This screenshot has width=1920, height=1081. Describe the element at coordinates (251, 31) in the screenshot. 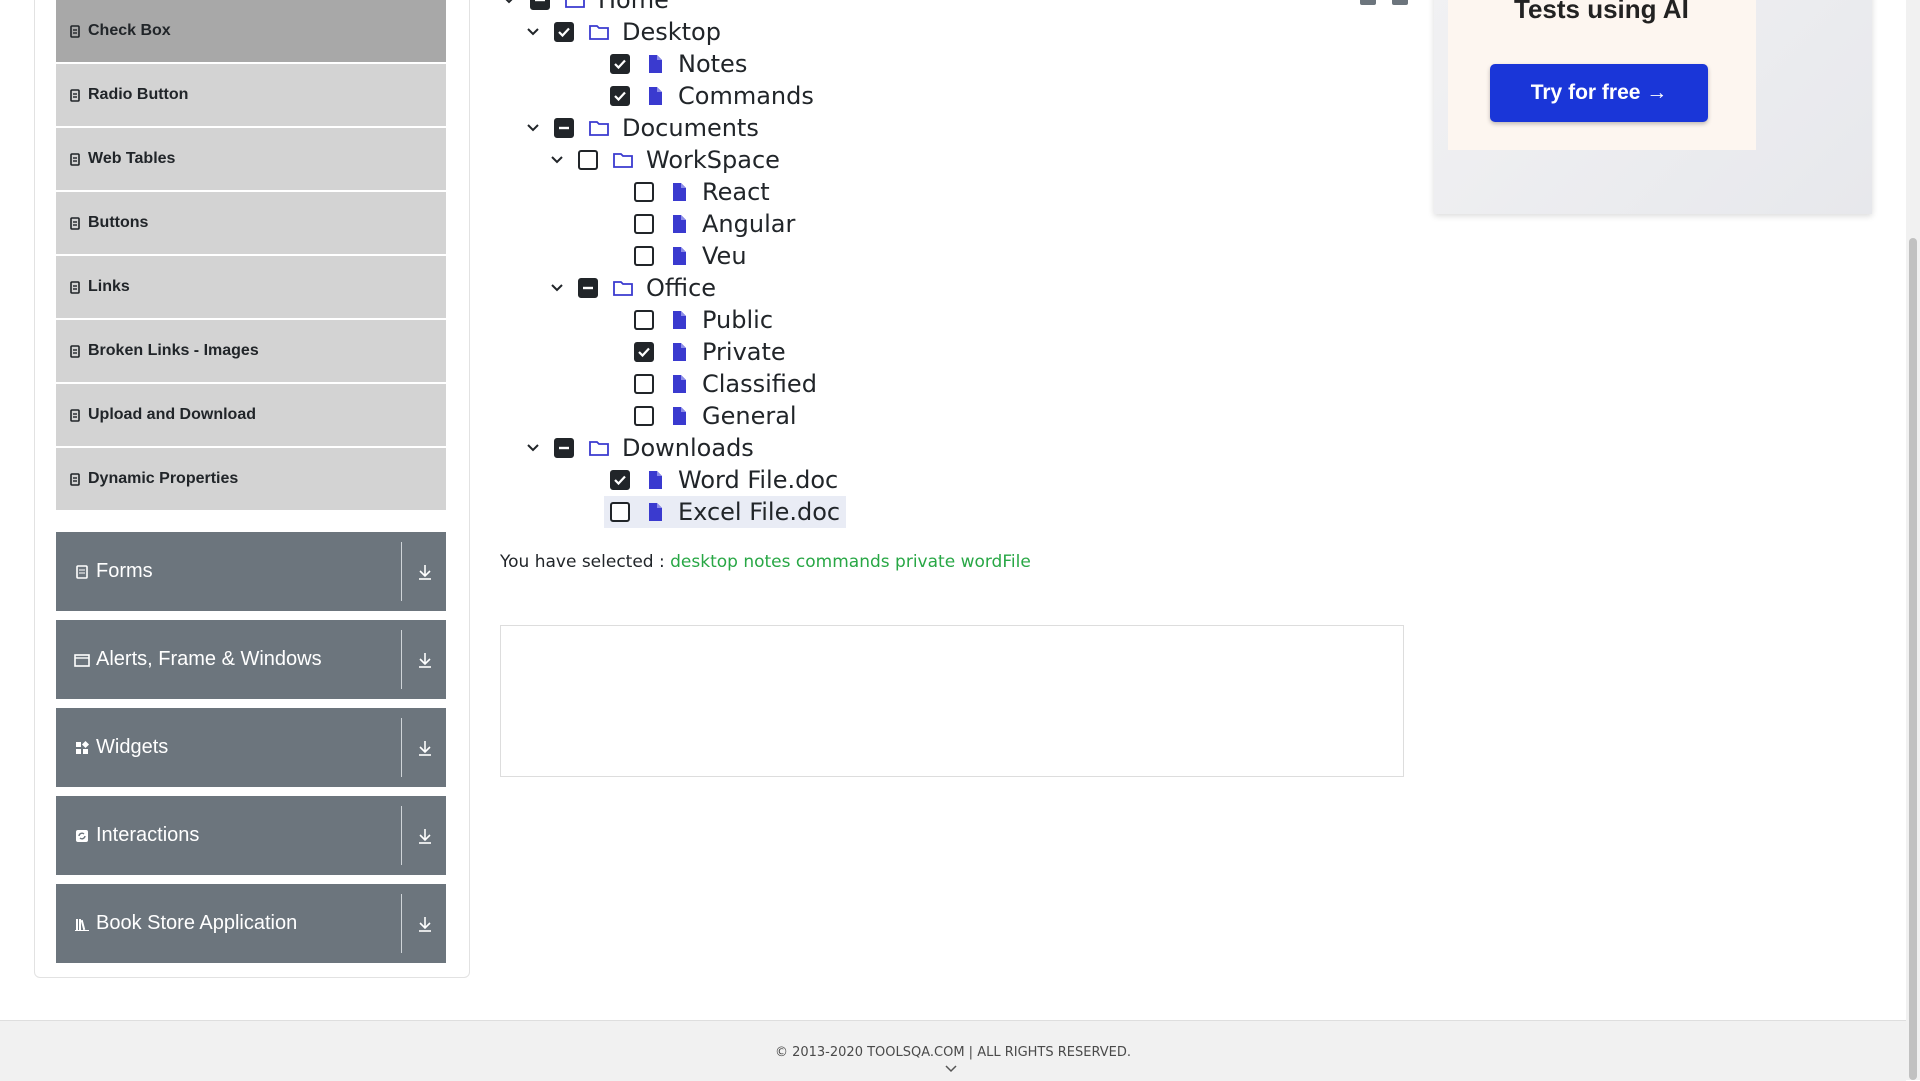

I see `sidebar-item-check-box: Check Box` at that location.